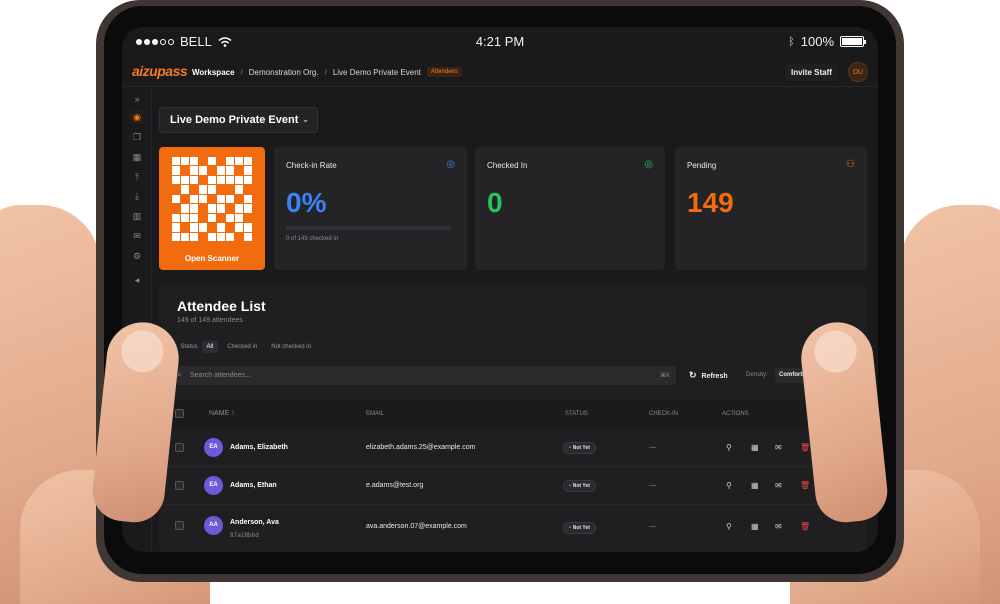 This screenshot has width=1000, height=604. I want to click on layers-icon: ❐, so click(137, 137).